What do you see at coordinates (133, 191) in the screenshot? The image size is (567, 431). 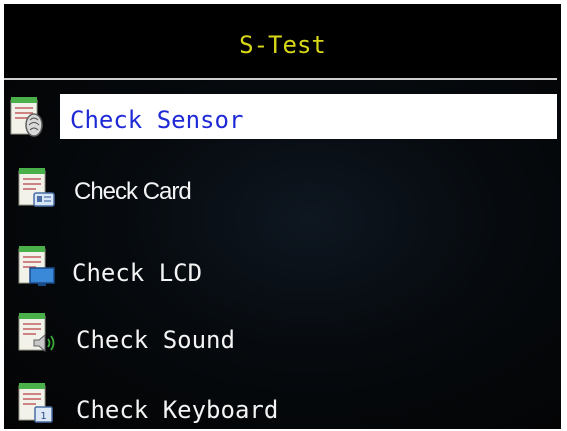 I see `menu-item-label: Check Card` at bounding box center [133, 191].